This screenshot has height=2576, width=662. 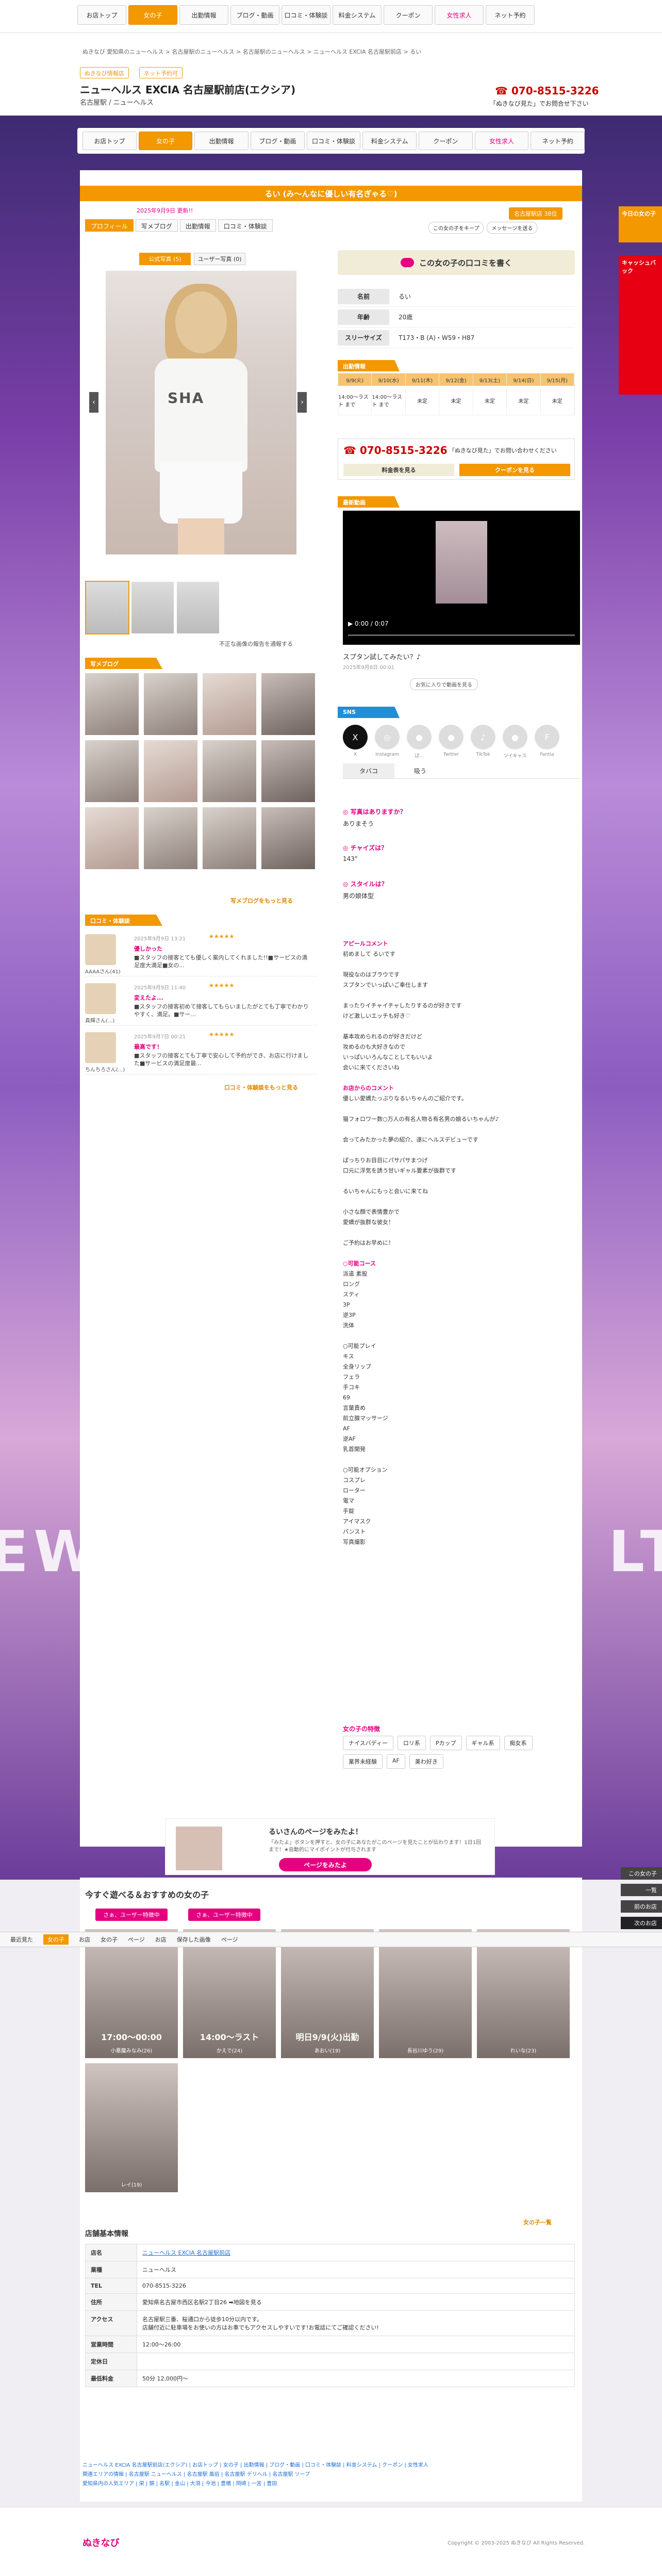 I want to click on feature-tag: ギャル系, so click(x=483, y=1743).